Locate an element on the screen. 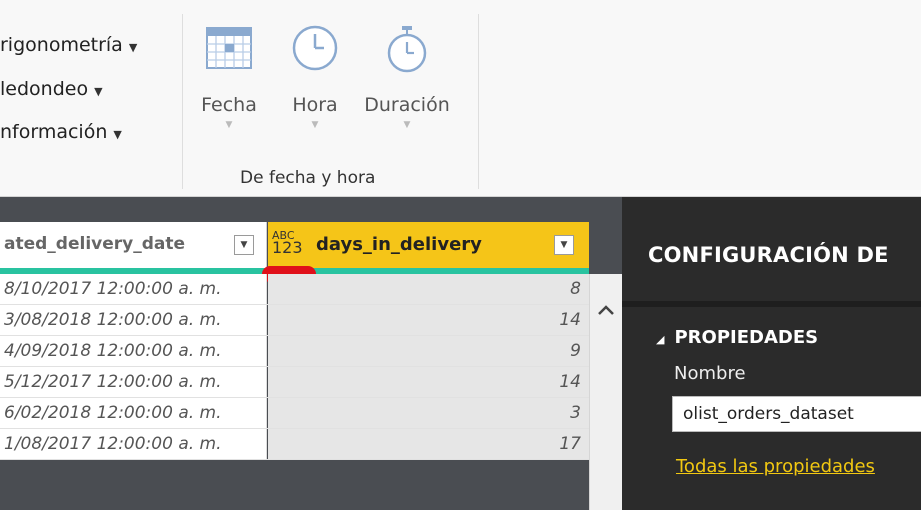  calendar-icon is located at coordinates (229, 48).